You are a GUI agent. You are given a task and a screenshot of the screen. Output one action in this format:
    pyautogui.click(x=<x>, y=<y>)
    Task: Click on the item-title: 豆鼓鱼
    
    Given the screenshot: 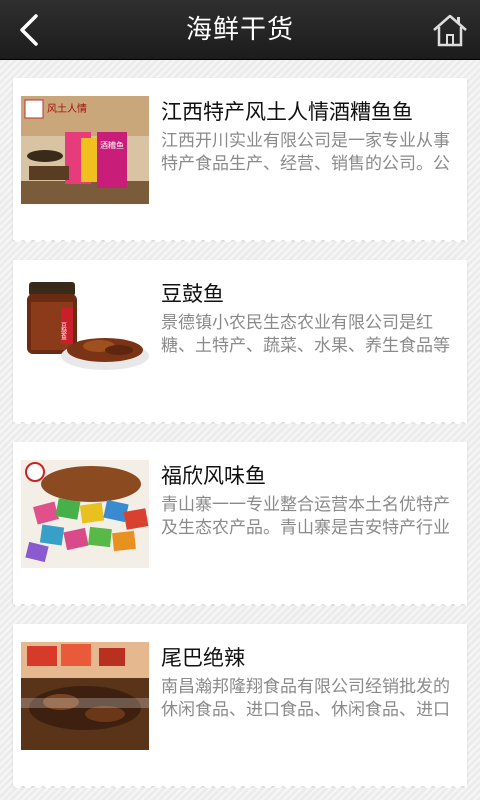 What is the action you would take?
    pyautogui.click(x=192, y=294)
    